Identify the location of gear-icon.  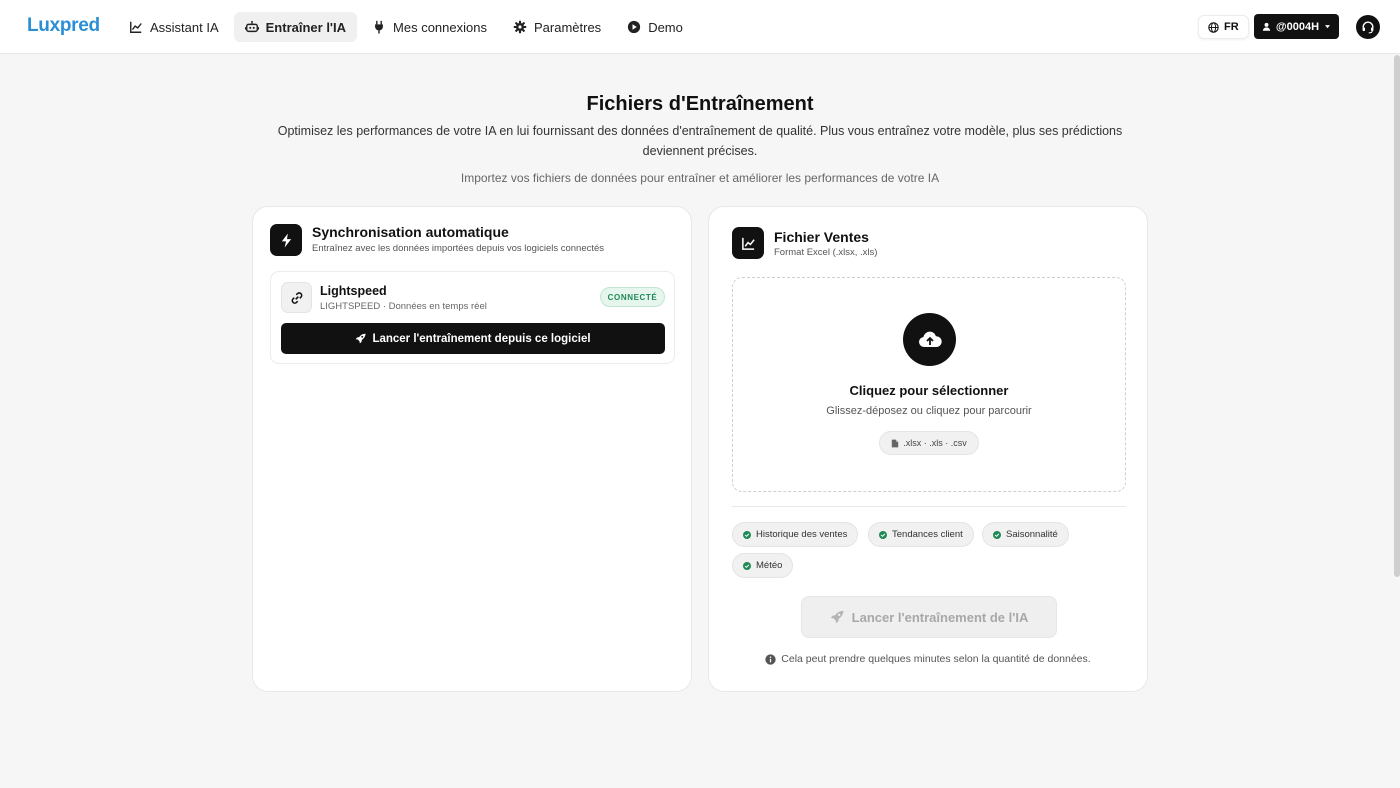
(520, 27).